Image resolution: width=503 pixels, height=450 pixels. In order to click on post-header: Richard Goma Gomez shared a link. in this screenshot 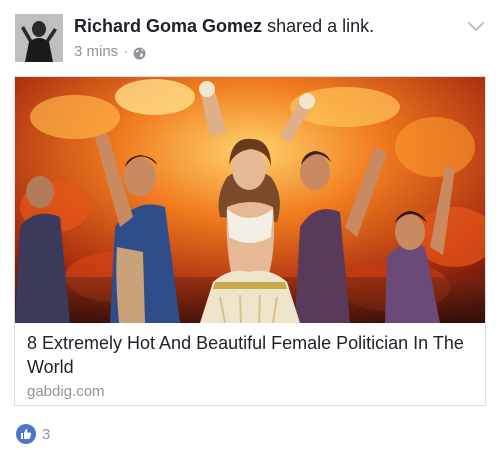, I will do `click(224, 26)`.